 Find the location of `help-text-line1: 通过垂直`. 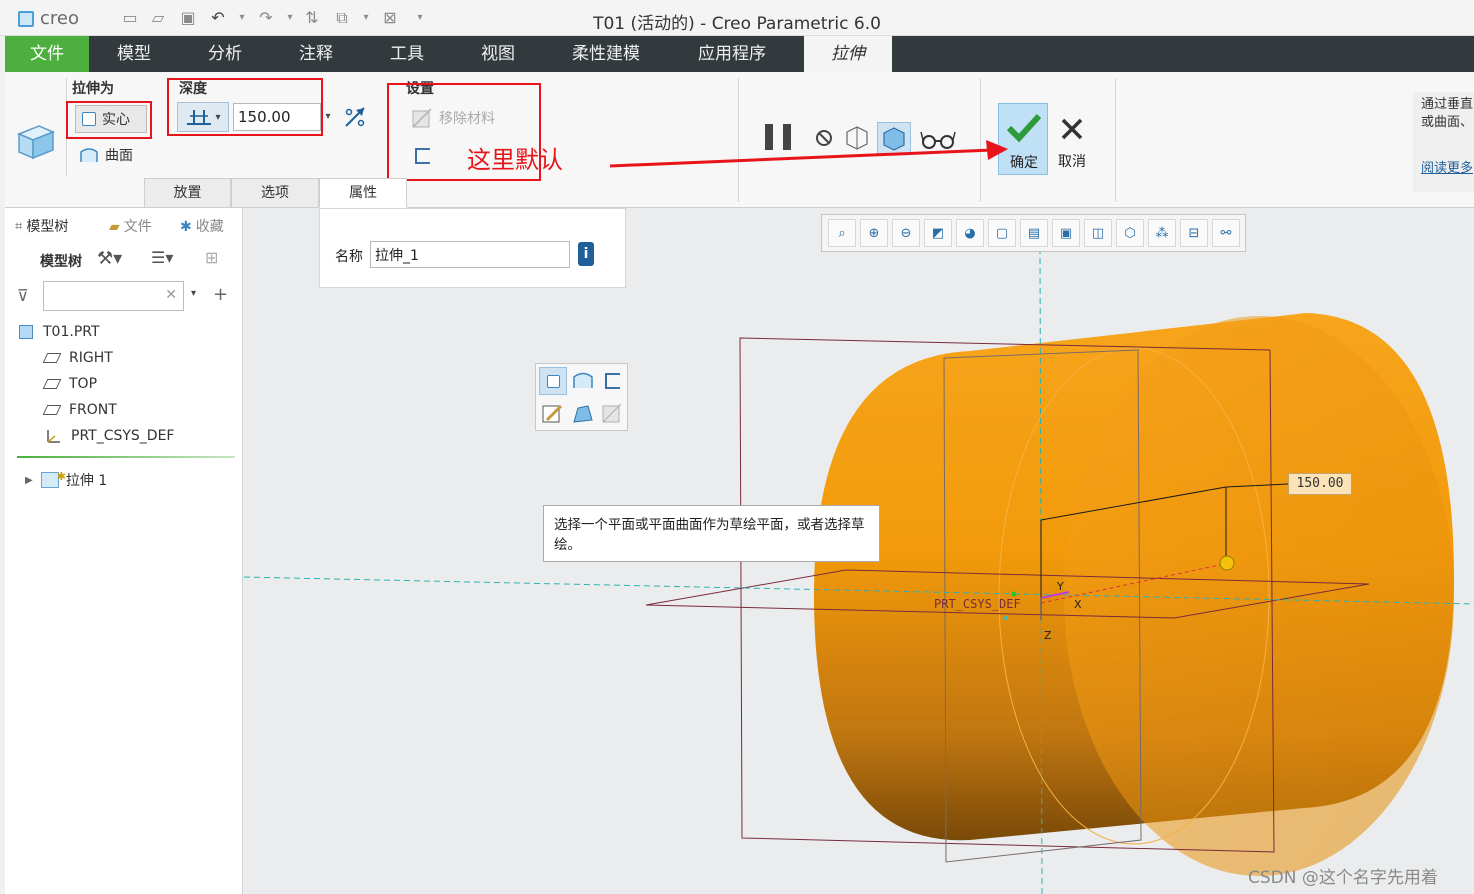

help-text-line1: 通过垂直 is located at coordinates (1447, 104).